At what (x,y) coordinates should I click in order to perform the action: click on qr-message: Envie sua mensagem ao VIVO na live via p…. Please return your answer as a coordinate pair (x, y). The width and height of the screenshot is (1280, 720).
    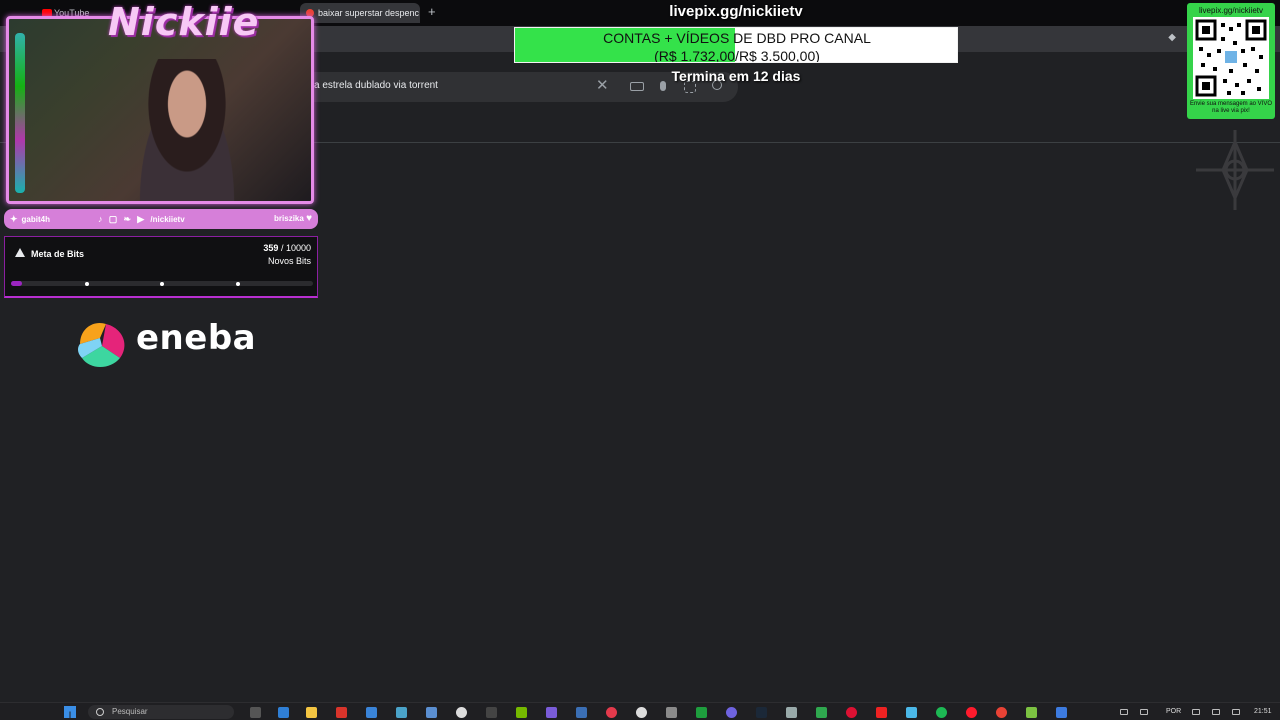
    Looking at the image, I should click on (1231, 107).